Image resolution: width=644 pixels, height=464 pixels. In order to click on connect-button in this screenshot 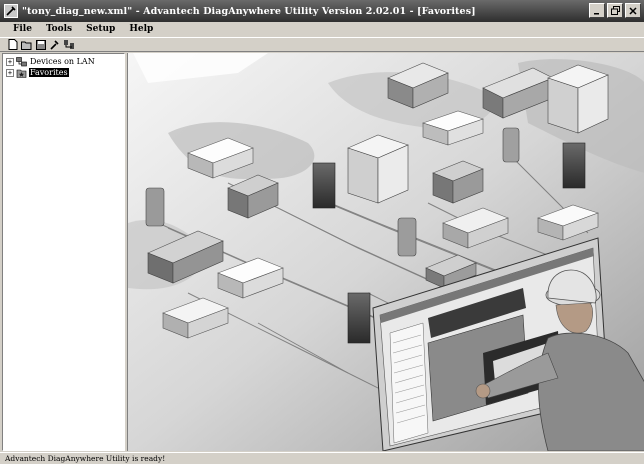, I will do `click(68, 45)`.